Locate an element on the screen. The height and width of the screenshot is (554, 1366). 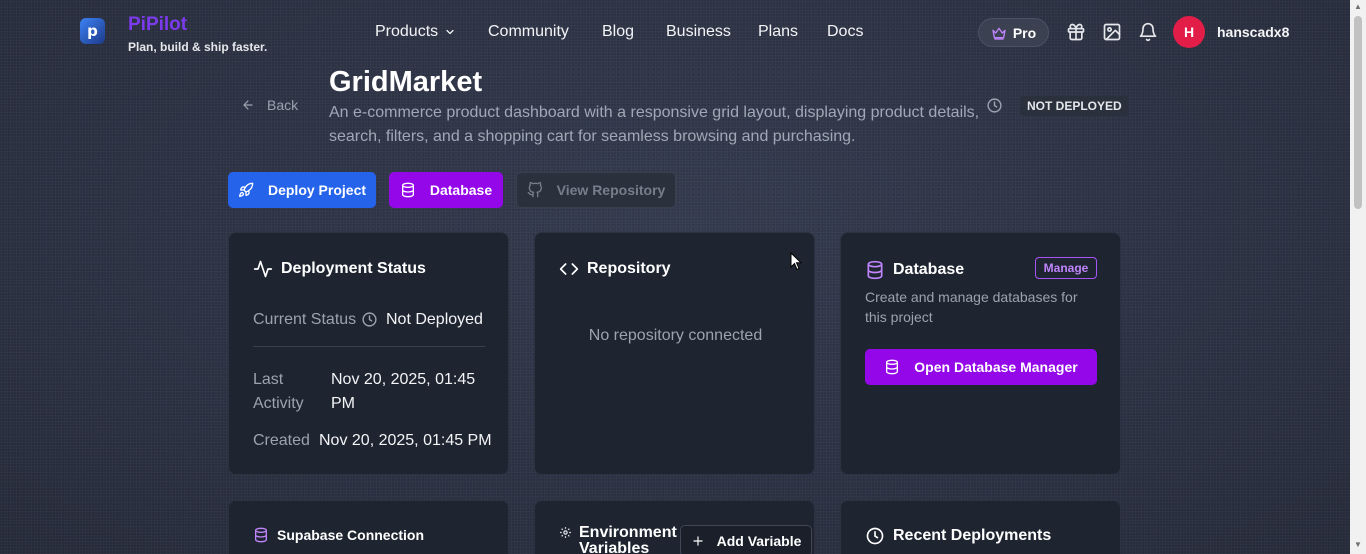
add-variable-label: Add Variable is located at coordinates (759, 541).